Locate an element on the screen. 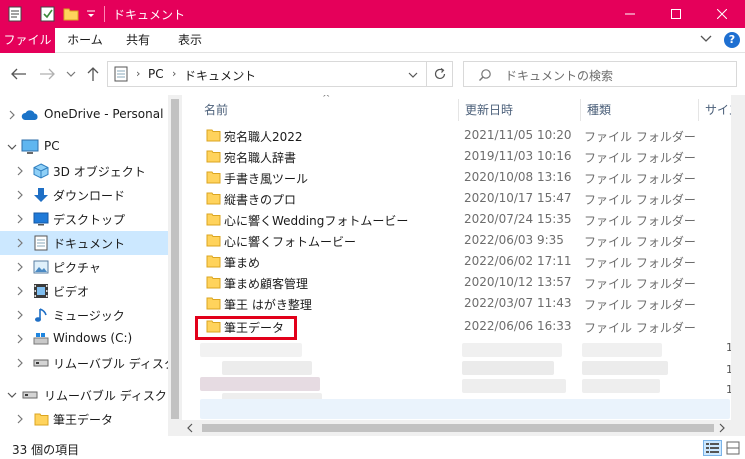  file-name: 筆まめ is located at coordinates (242, 263).